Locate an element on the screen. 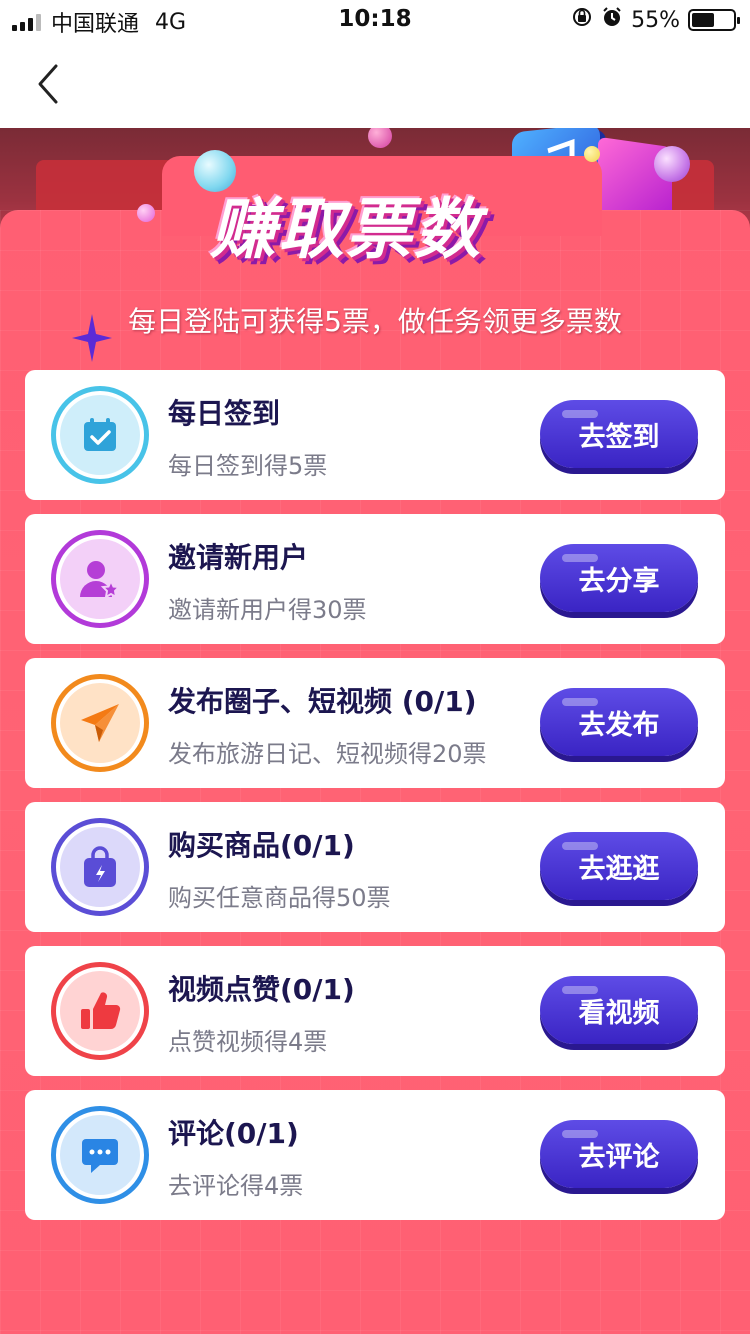  task-card: 购买商品(0/1) 购买任意商品得50票 去逛逛 is located at coordinates (375, 867).